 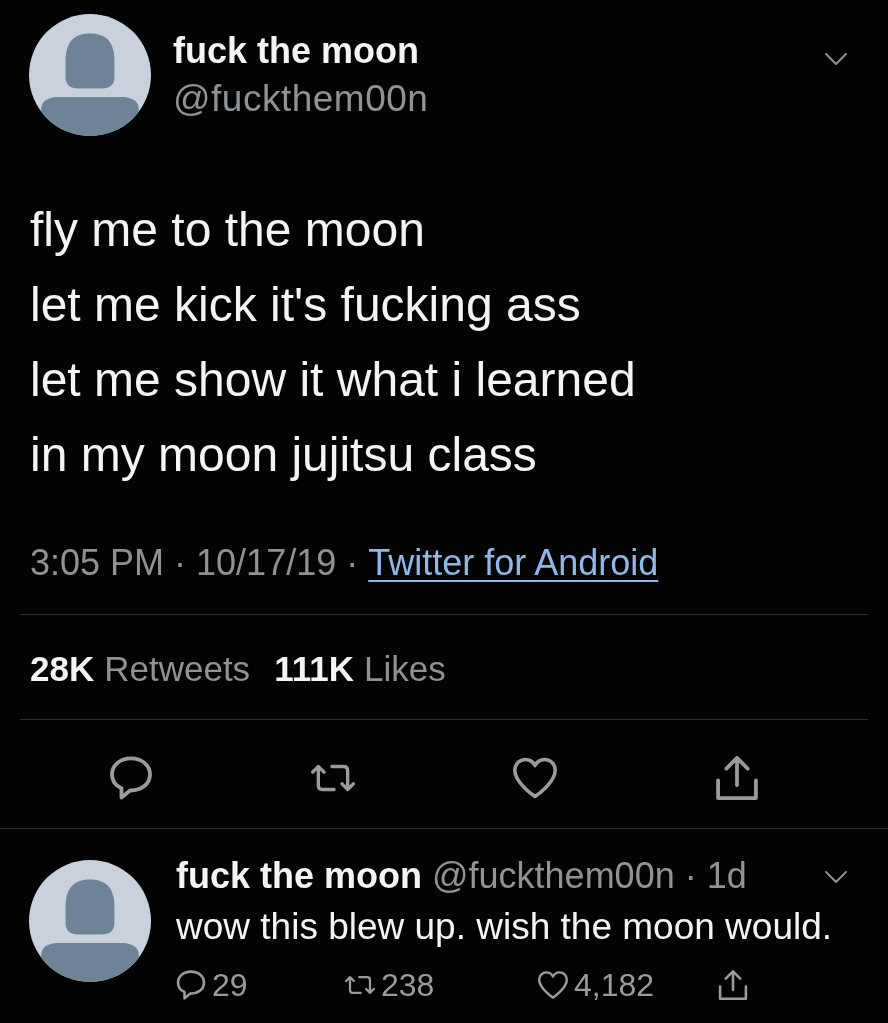 I want to click on retweet-button: 238, so click(x=390, y=985).